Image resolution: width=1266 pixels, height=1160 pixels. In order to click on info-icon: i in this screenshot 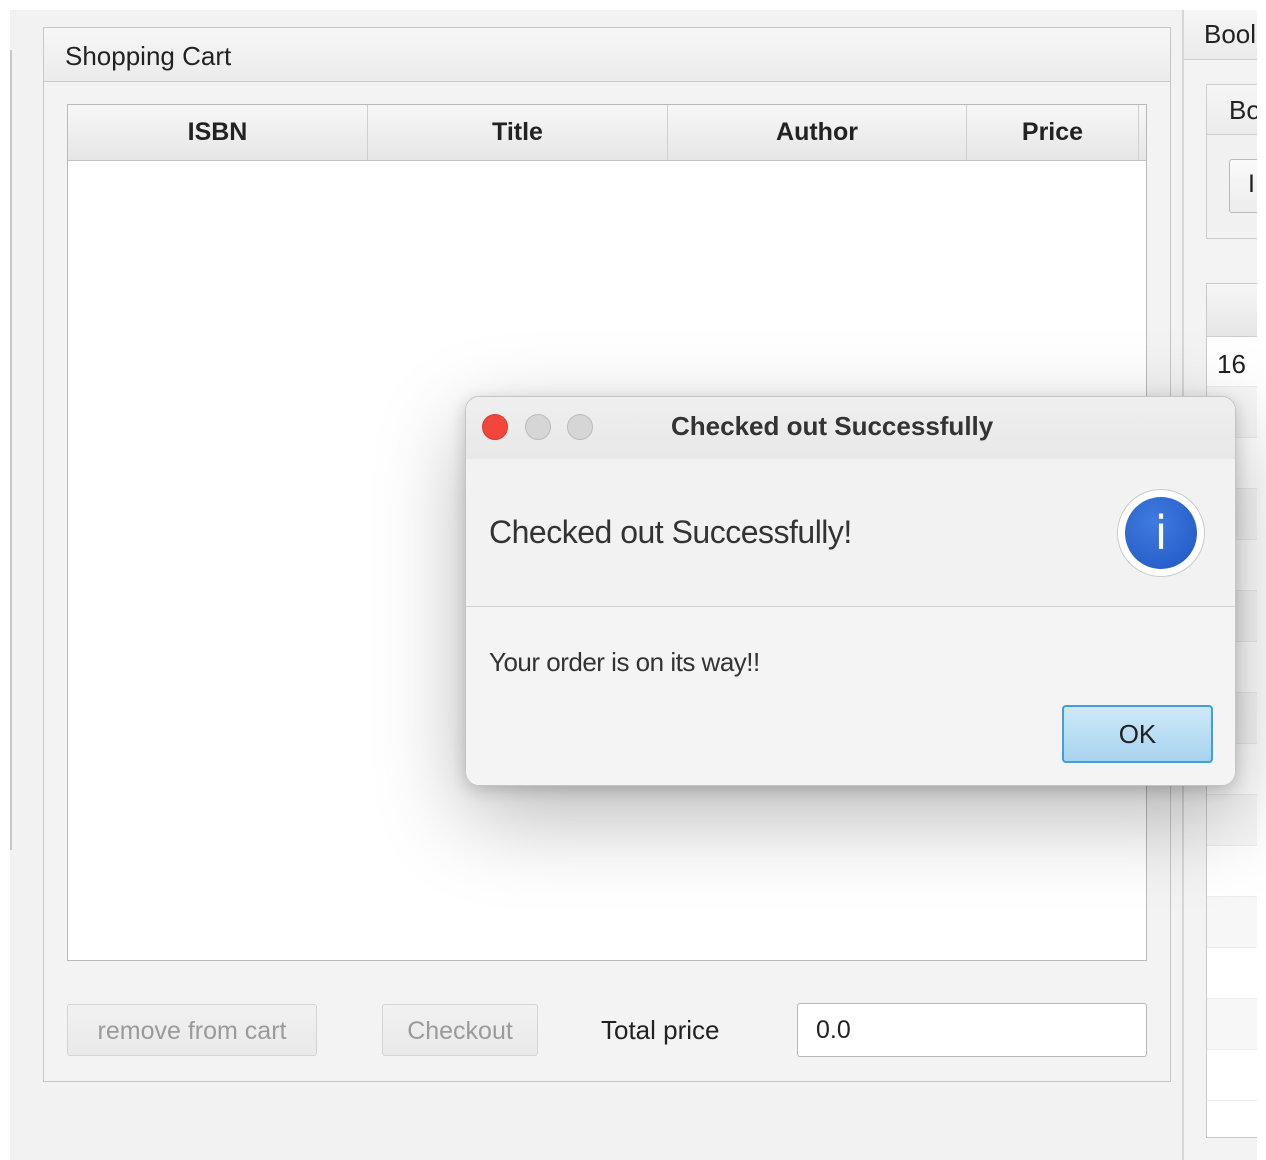, I will do `click(1161, 533)`.